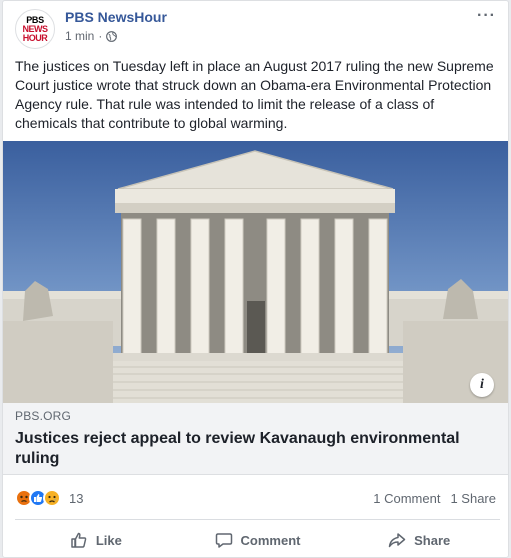 This screenshot has width=511, height=558. I want to click on comment-label: Comment, so click(270, 540).